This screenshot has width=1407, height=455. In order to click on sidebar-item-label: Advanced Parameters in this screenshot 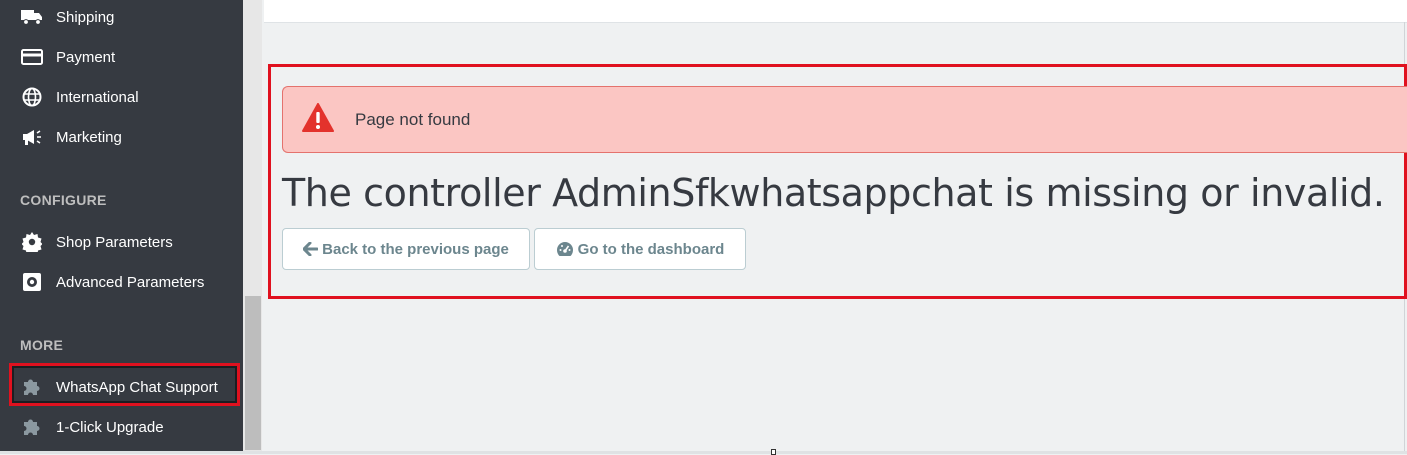, I will do `click(130, 282)`.